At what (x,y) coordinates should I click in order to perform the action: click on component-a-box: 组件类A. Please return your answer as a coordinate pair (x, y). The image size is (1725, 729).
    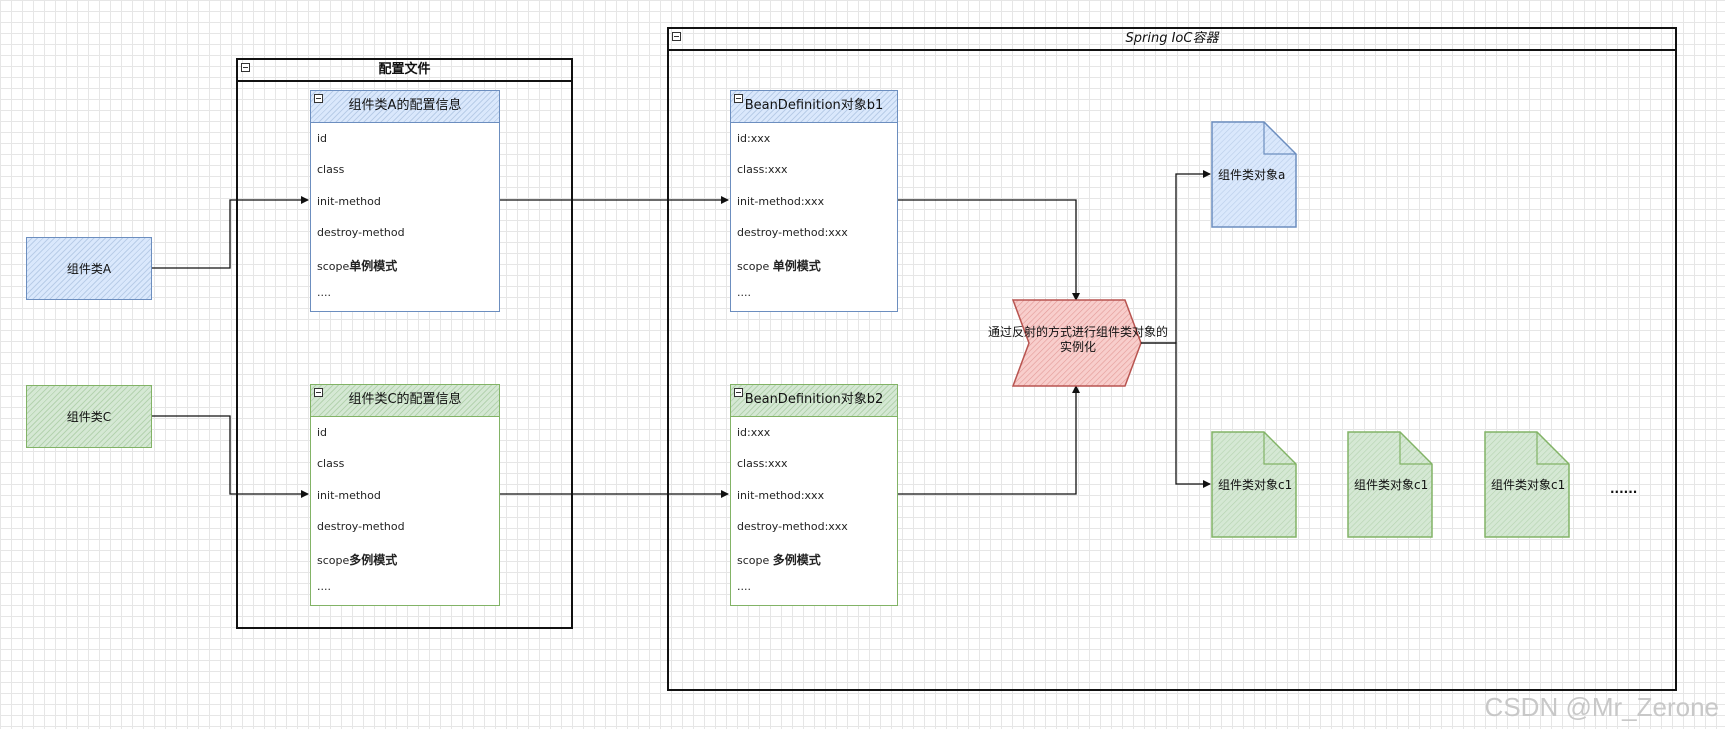
    Looking at the image, I should click on (89, 268).